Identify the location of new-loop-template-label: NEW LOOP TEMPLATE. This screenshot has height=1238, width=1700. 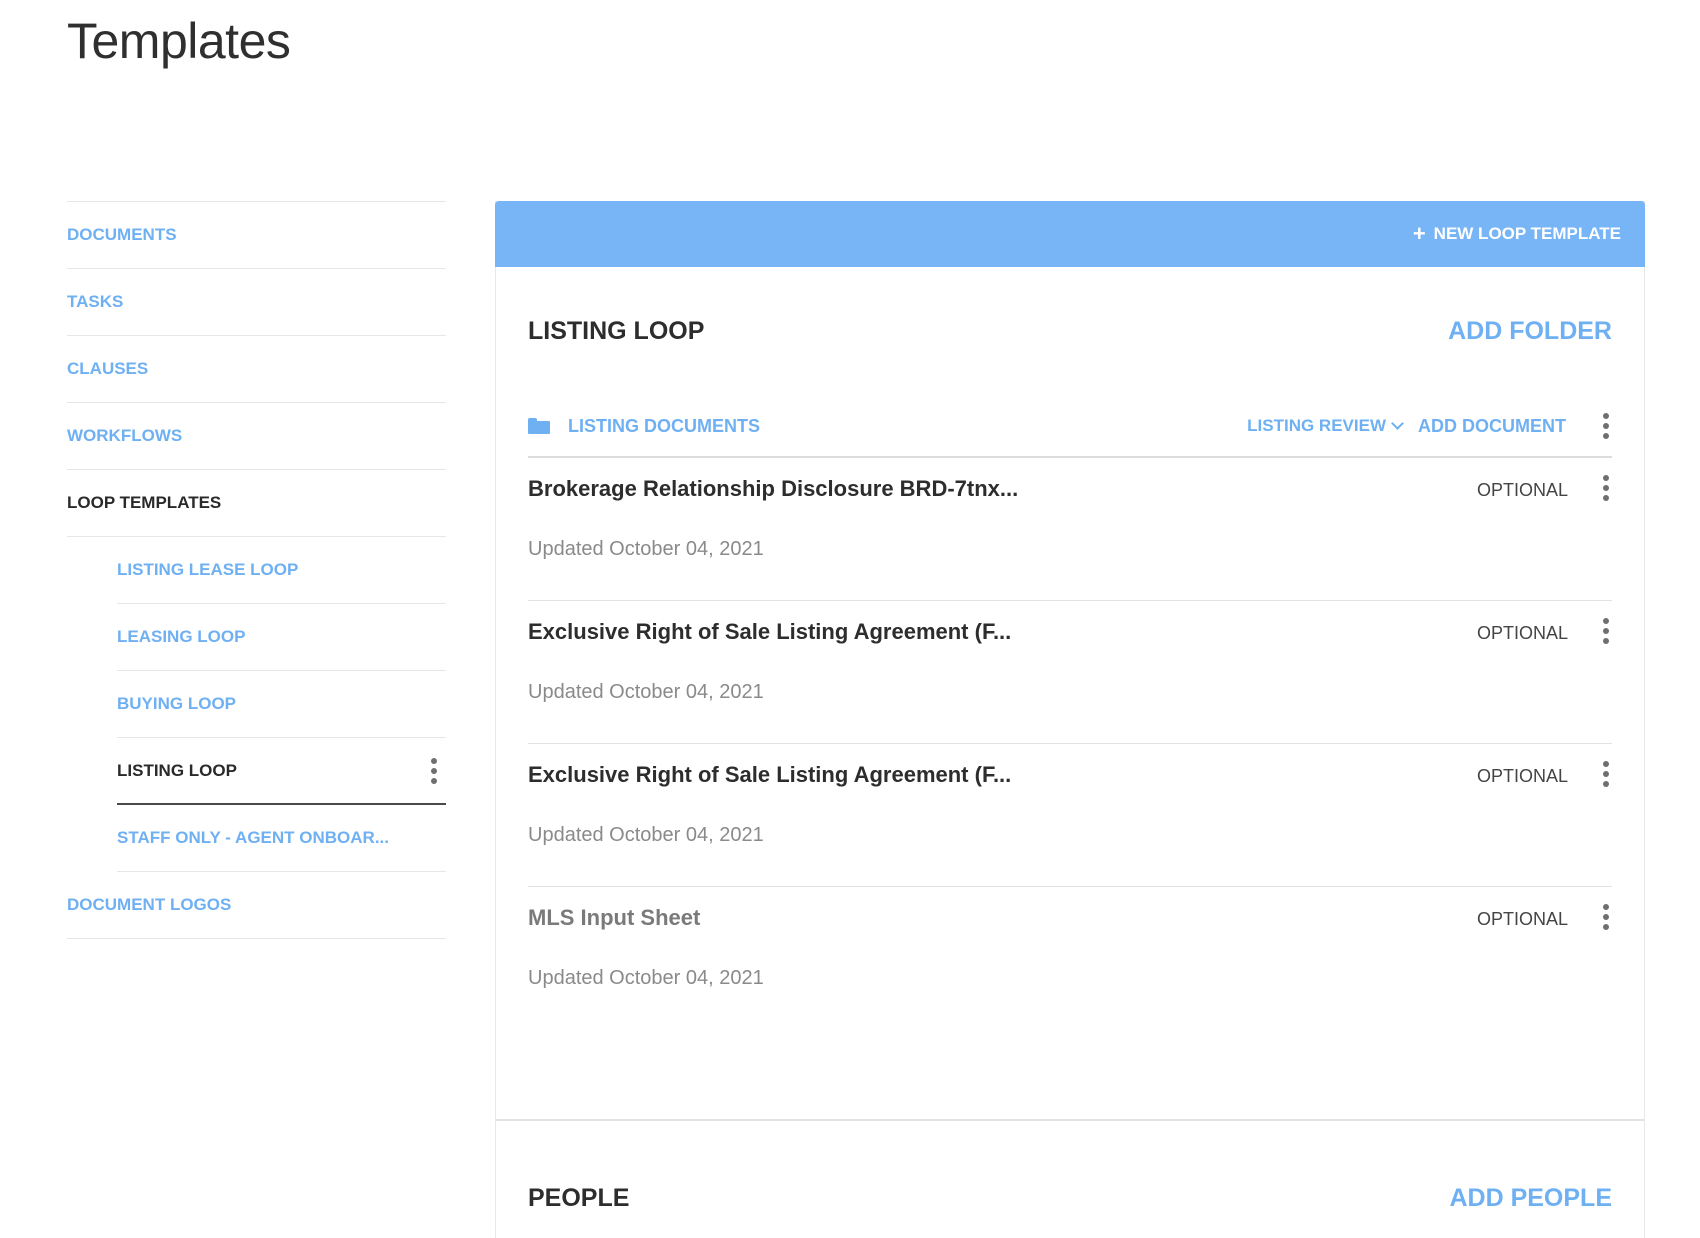
(1527, 233).